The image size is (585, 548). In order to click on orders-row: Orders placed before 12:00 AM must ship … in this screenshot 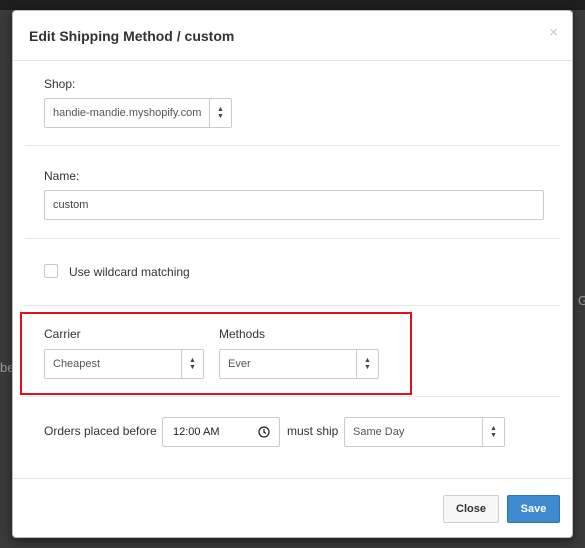, I will do `click(292, 438)`.